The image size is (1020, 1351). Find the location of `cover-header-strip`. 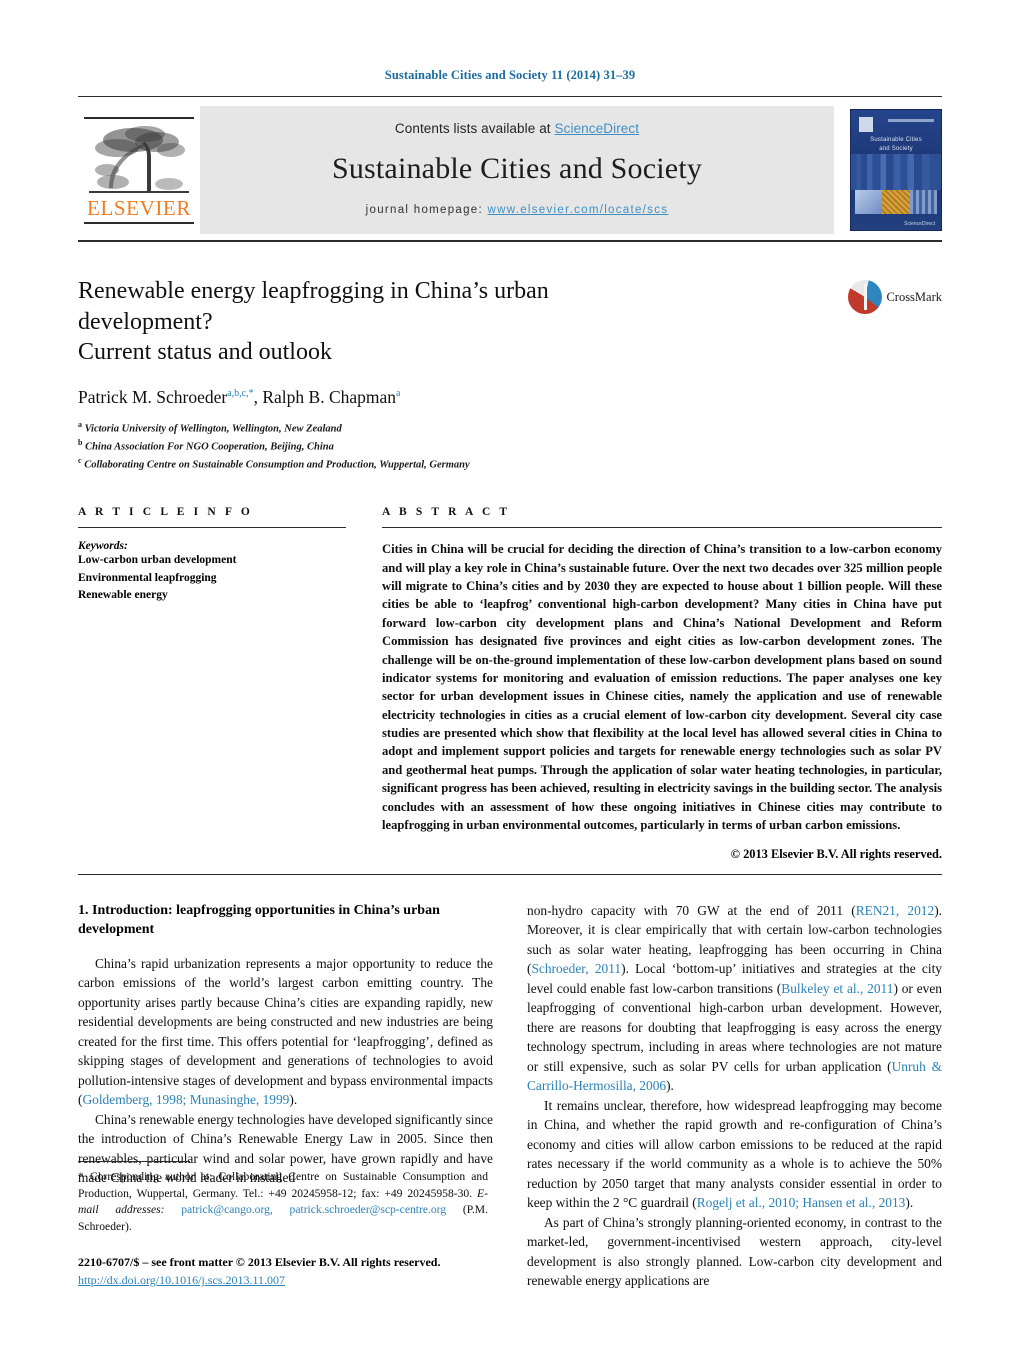

cover-header-strip is located at coordinates (911, 120).